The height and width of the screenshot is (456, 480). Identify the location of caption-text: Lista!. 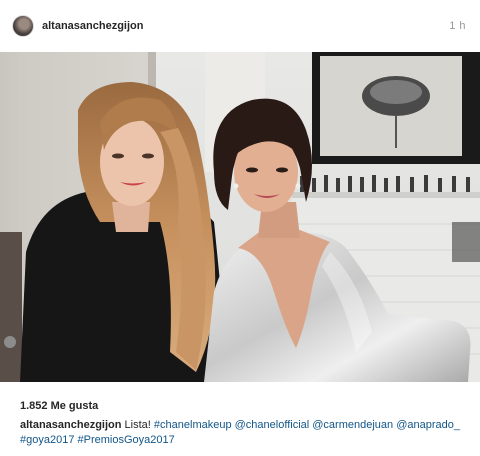
(137, 425).